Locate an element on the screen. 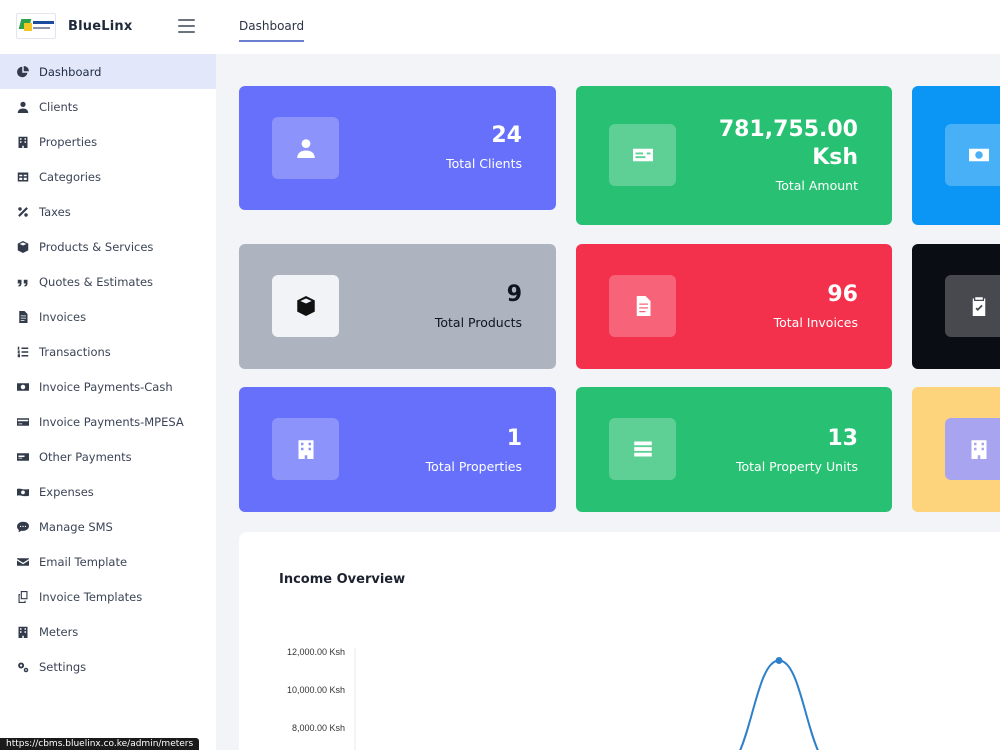  status-bar-url: https://cbms.bluelinx.co.ke/admin/meters is located at coordinates (100, 744).